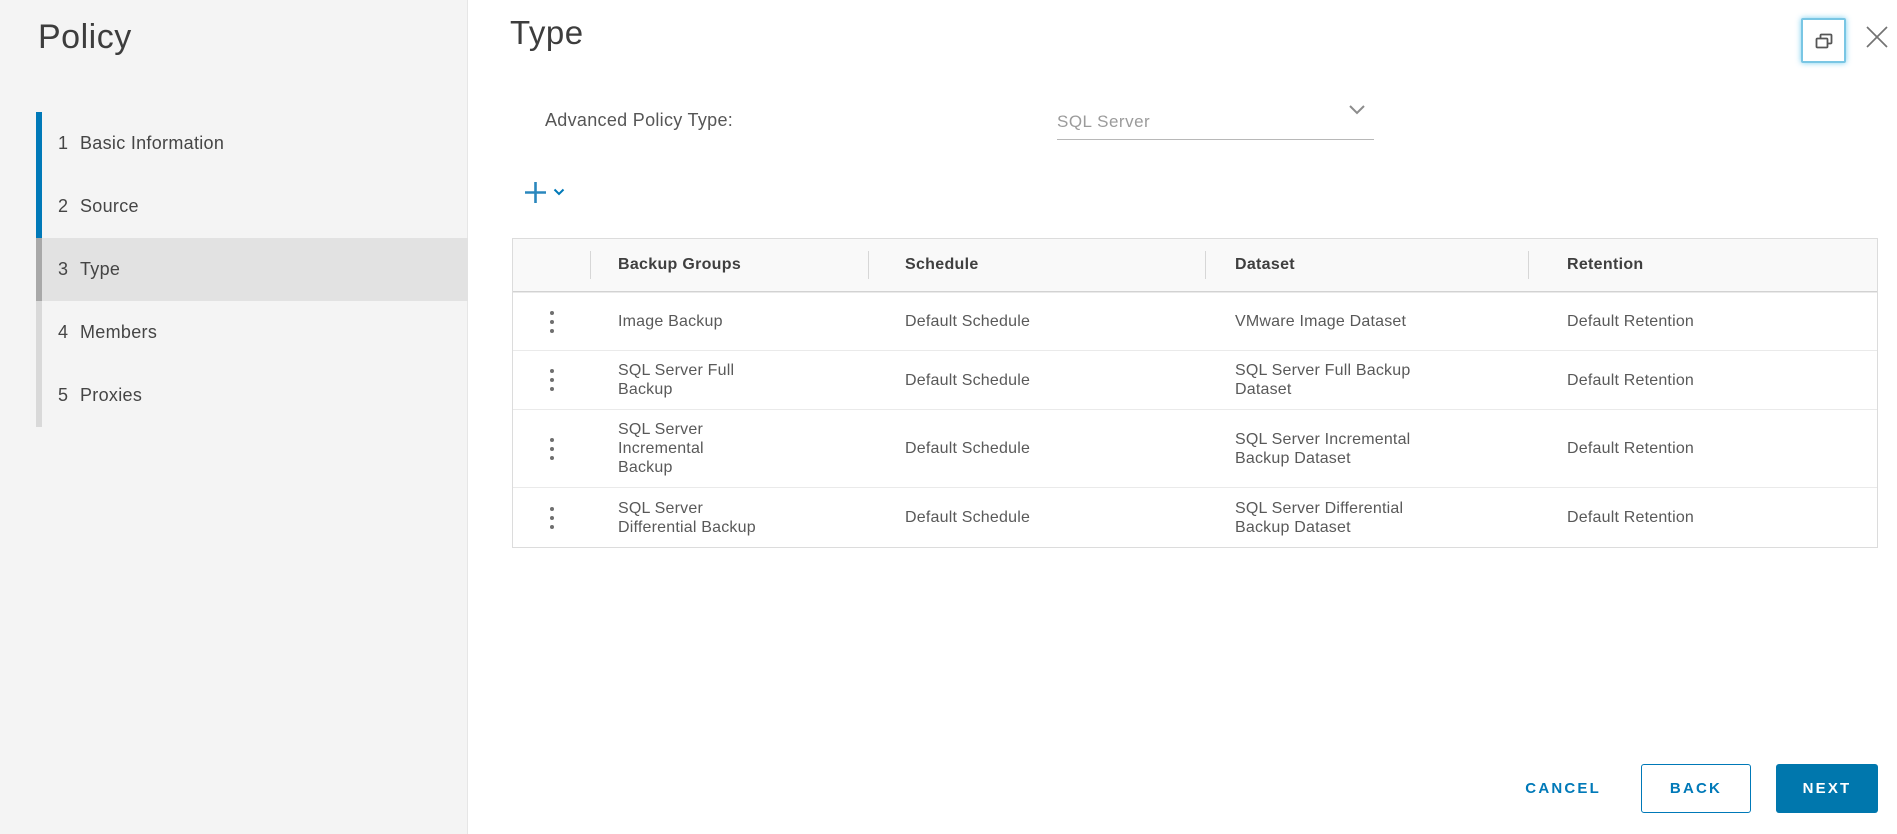 The height and width of the screenshot is (834, 1897). I want to click on sidebar-item-basic-information: 1 Basic Information, so click(252, 143).